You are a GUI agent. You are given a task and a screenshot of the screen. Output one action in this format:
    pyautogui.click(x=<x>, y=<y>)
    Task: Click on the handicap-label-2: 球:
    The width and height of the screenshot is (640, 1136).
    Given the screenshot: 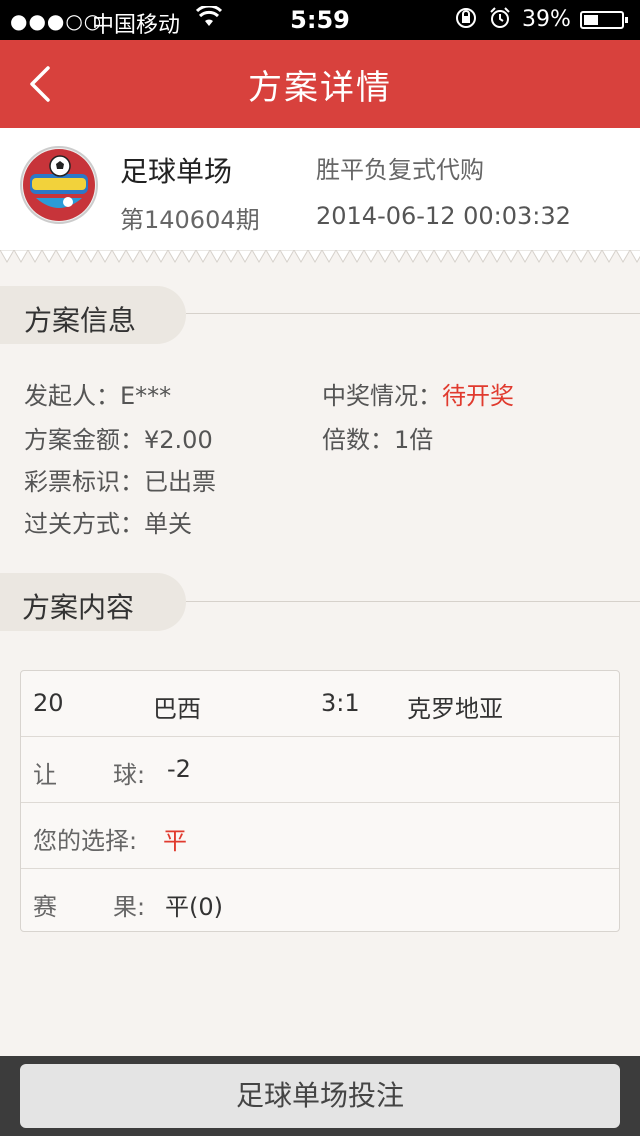 What is the action you would take?
    pyautogui.click(x=129, y=775)
    